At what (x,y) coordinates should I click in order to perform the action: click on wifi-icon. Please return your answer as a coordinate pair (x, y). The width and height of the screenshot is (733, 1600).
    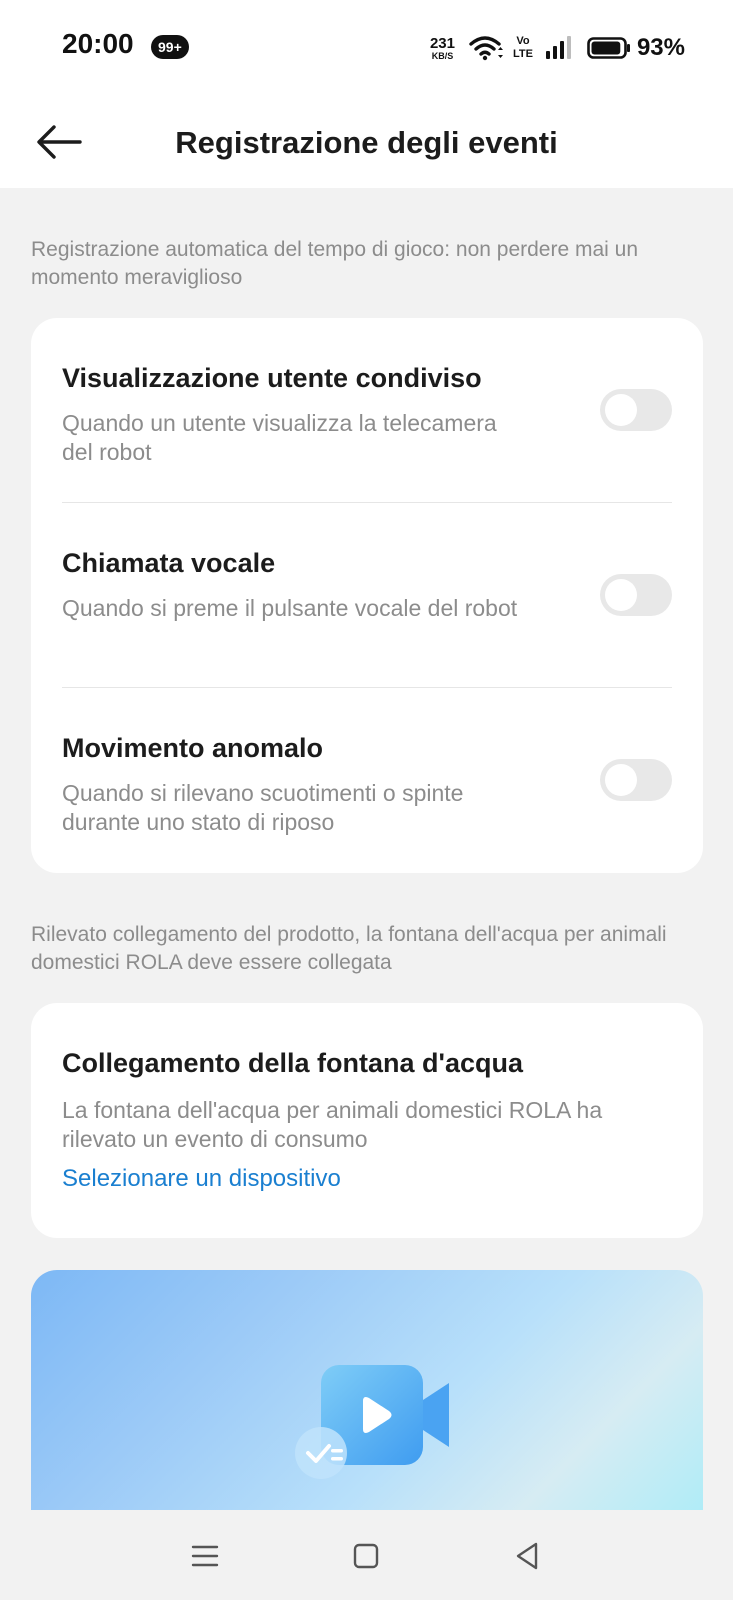
    Looking at the image, I should click on (486, 48).